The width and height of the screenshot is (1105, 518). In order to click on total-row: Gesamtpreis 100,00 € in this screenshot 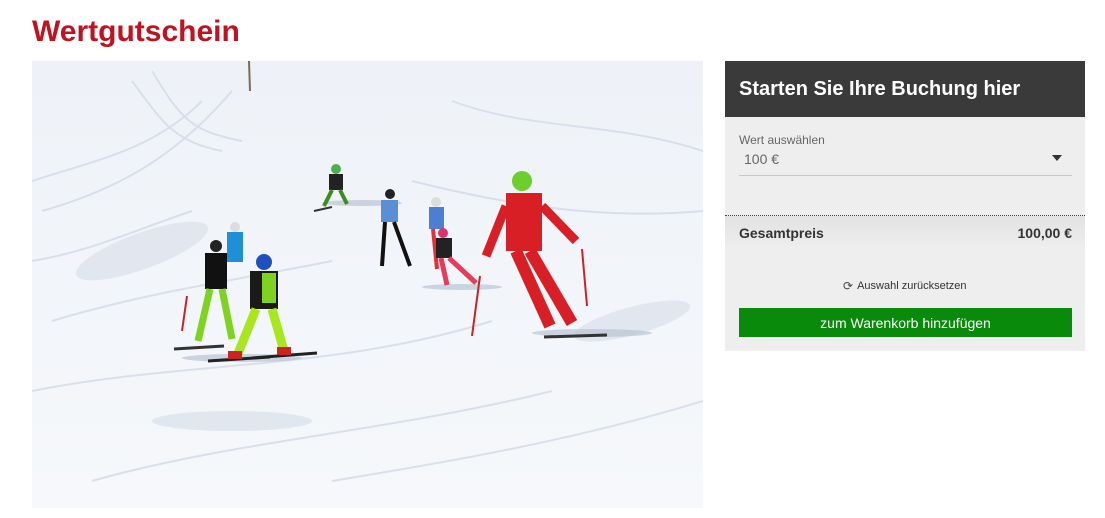, I will do `click(905, 232)`.